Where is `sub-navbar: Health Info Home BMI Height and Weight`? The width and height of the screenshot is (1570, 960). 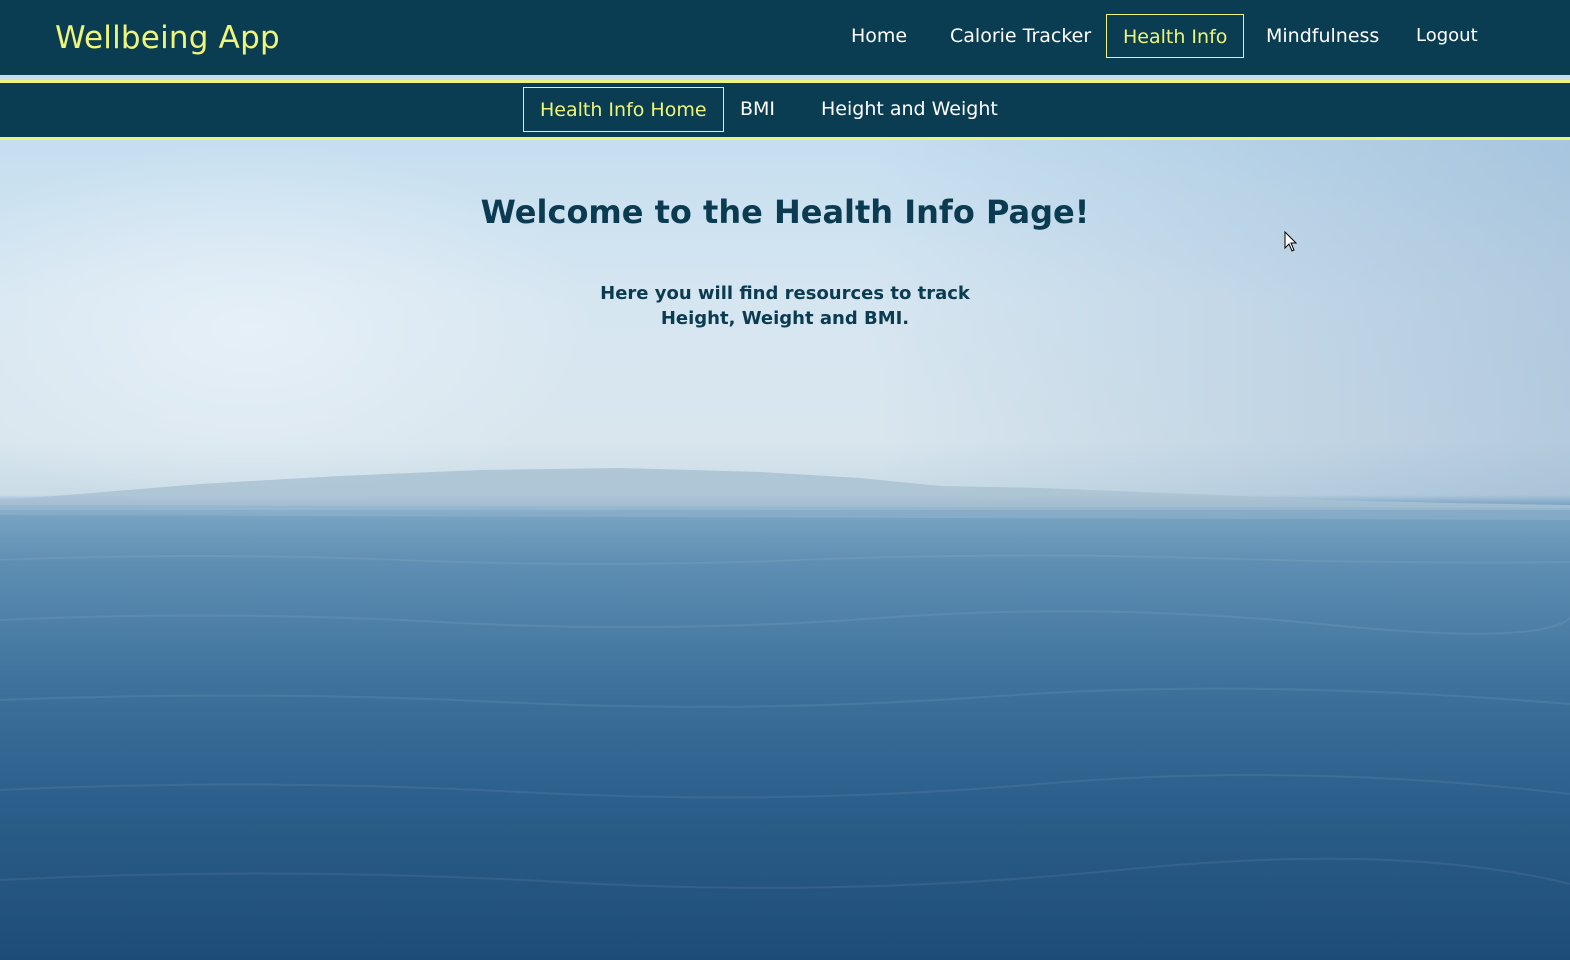 sub-navbar: Health Info Home BMI Height and Weight is located at coordinates (785, 110).